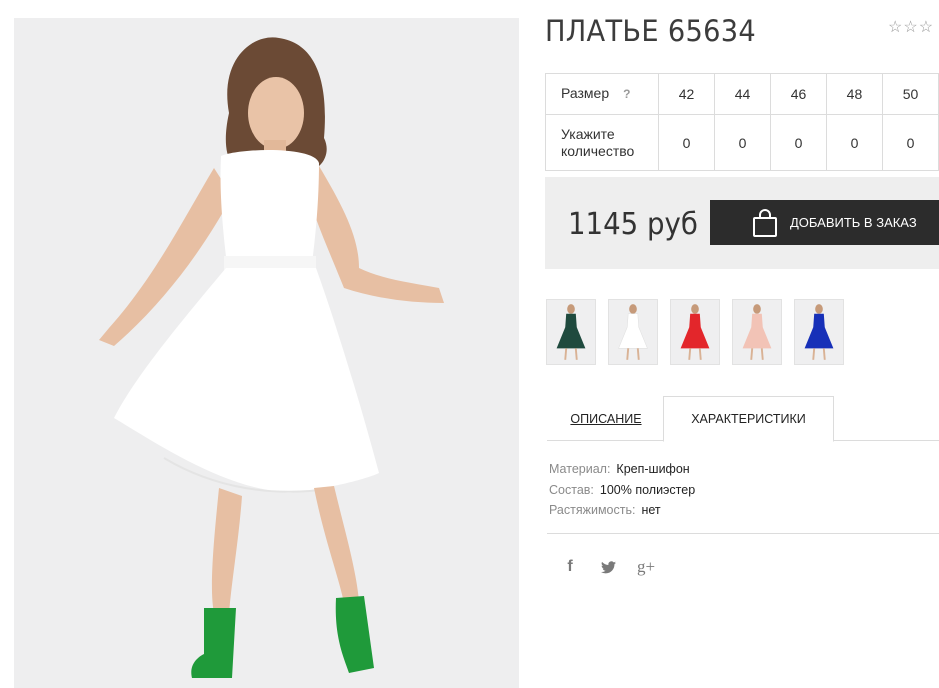 This screenshot has width=939, height=688. What do you see at coordinates (580, 469) in the screenshot?
I see `spec-label: Материал:` at bounding box center [580, 469].